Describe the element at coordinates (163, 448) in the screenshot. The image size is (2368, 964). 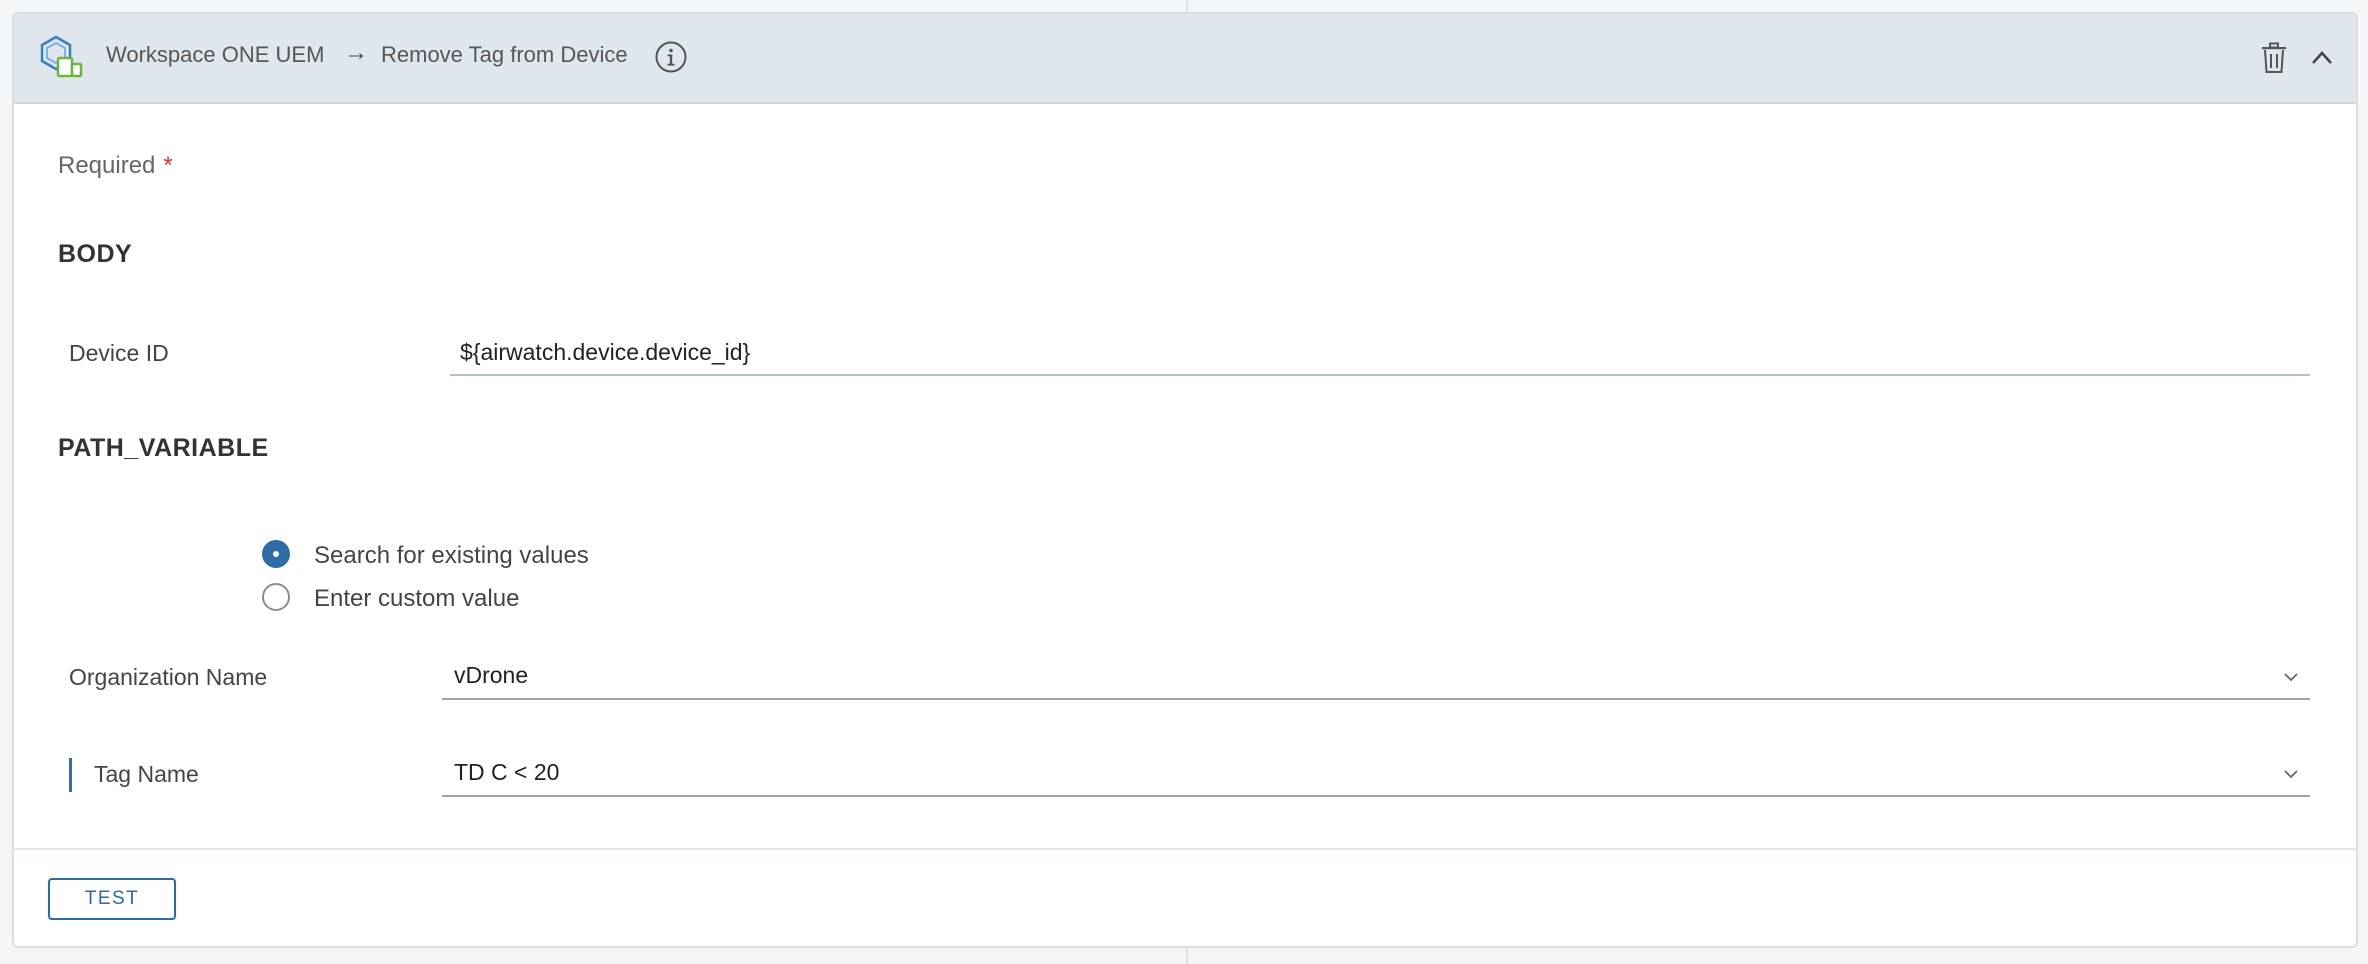
I see `section-path-variable-title: PATH_VARIABLE` at that location.